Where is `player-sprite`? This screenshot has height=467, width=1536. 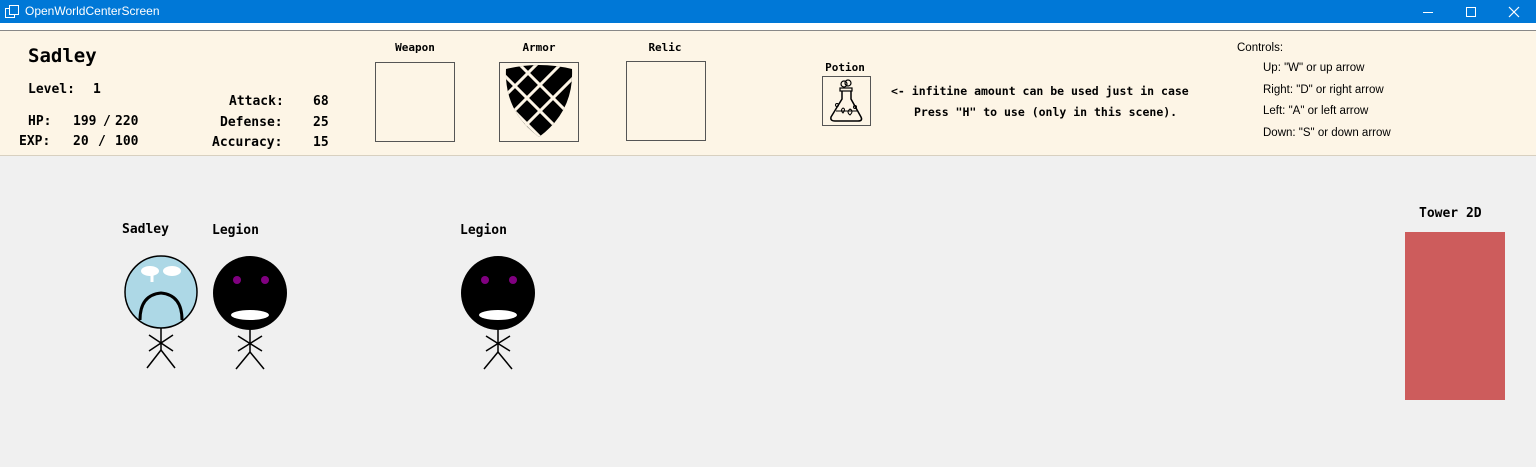
player-sprite is located at coordinates (160, 312).